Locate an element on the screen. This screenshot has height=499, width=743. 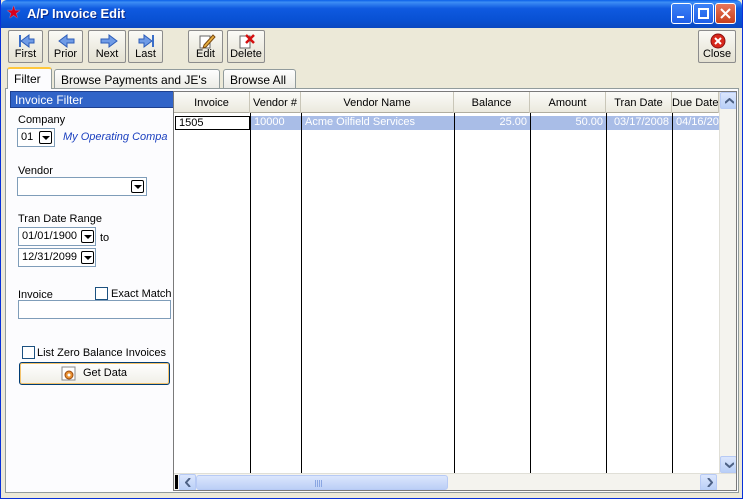
first-button: First is located at coordinates (25, 46).